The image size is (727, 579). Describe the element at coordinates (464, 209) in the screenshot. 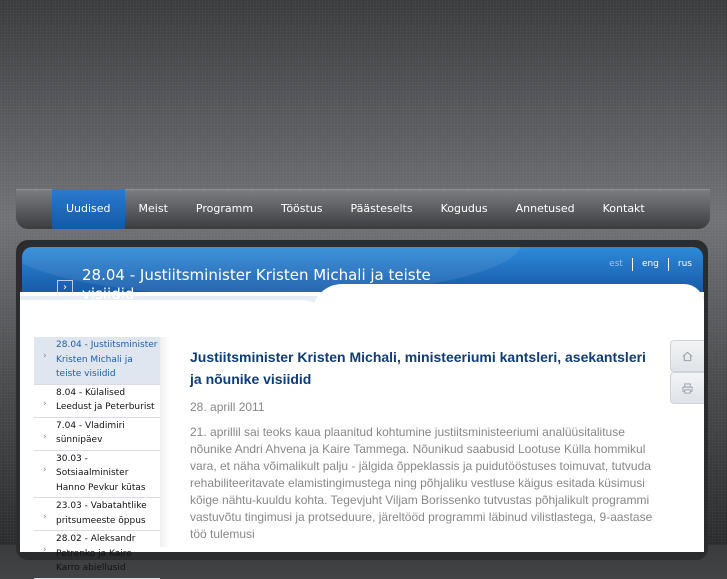

I see `nav-item-kogudus: Kogudus` at that location.